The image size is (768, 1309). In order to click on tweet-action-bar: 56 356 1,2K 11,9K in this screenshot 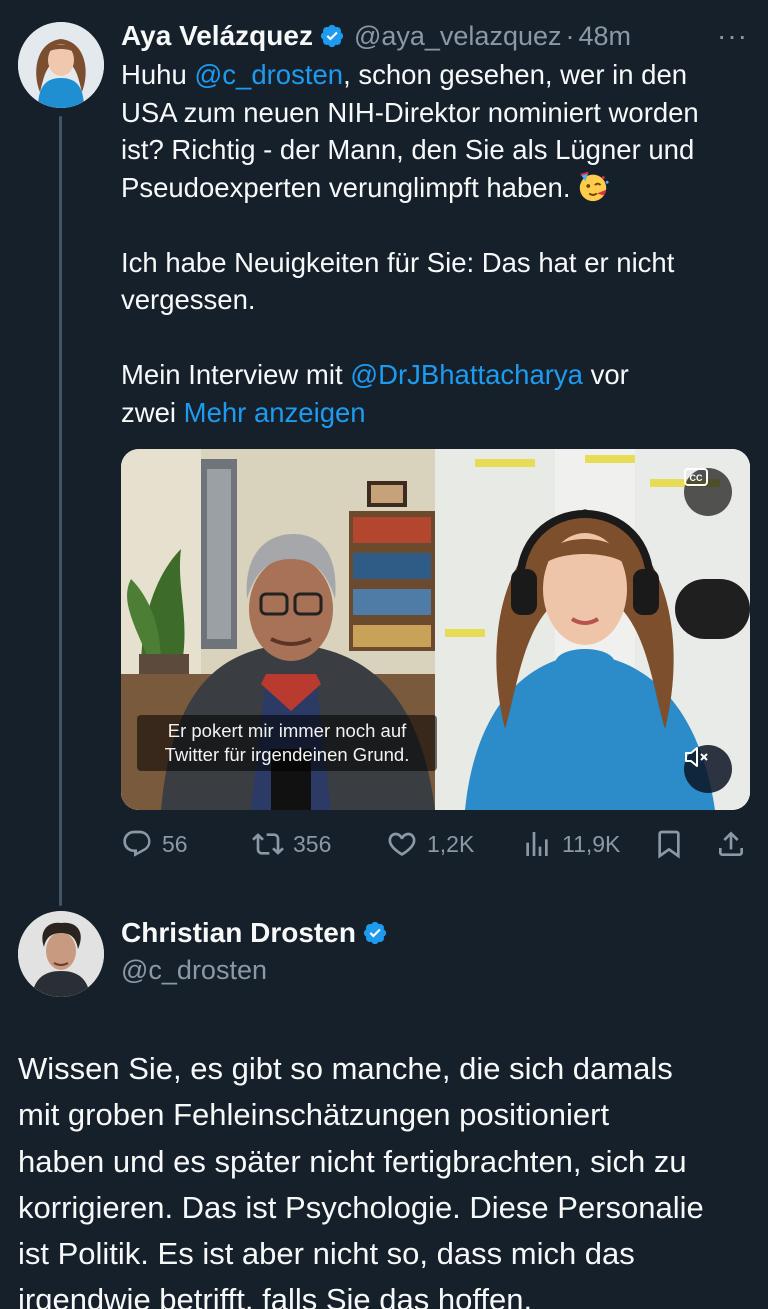, I will do `click(436, 845)`.